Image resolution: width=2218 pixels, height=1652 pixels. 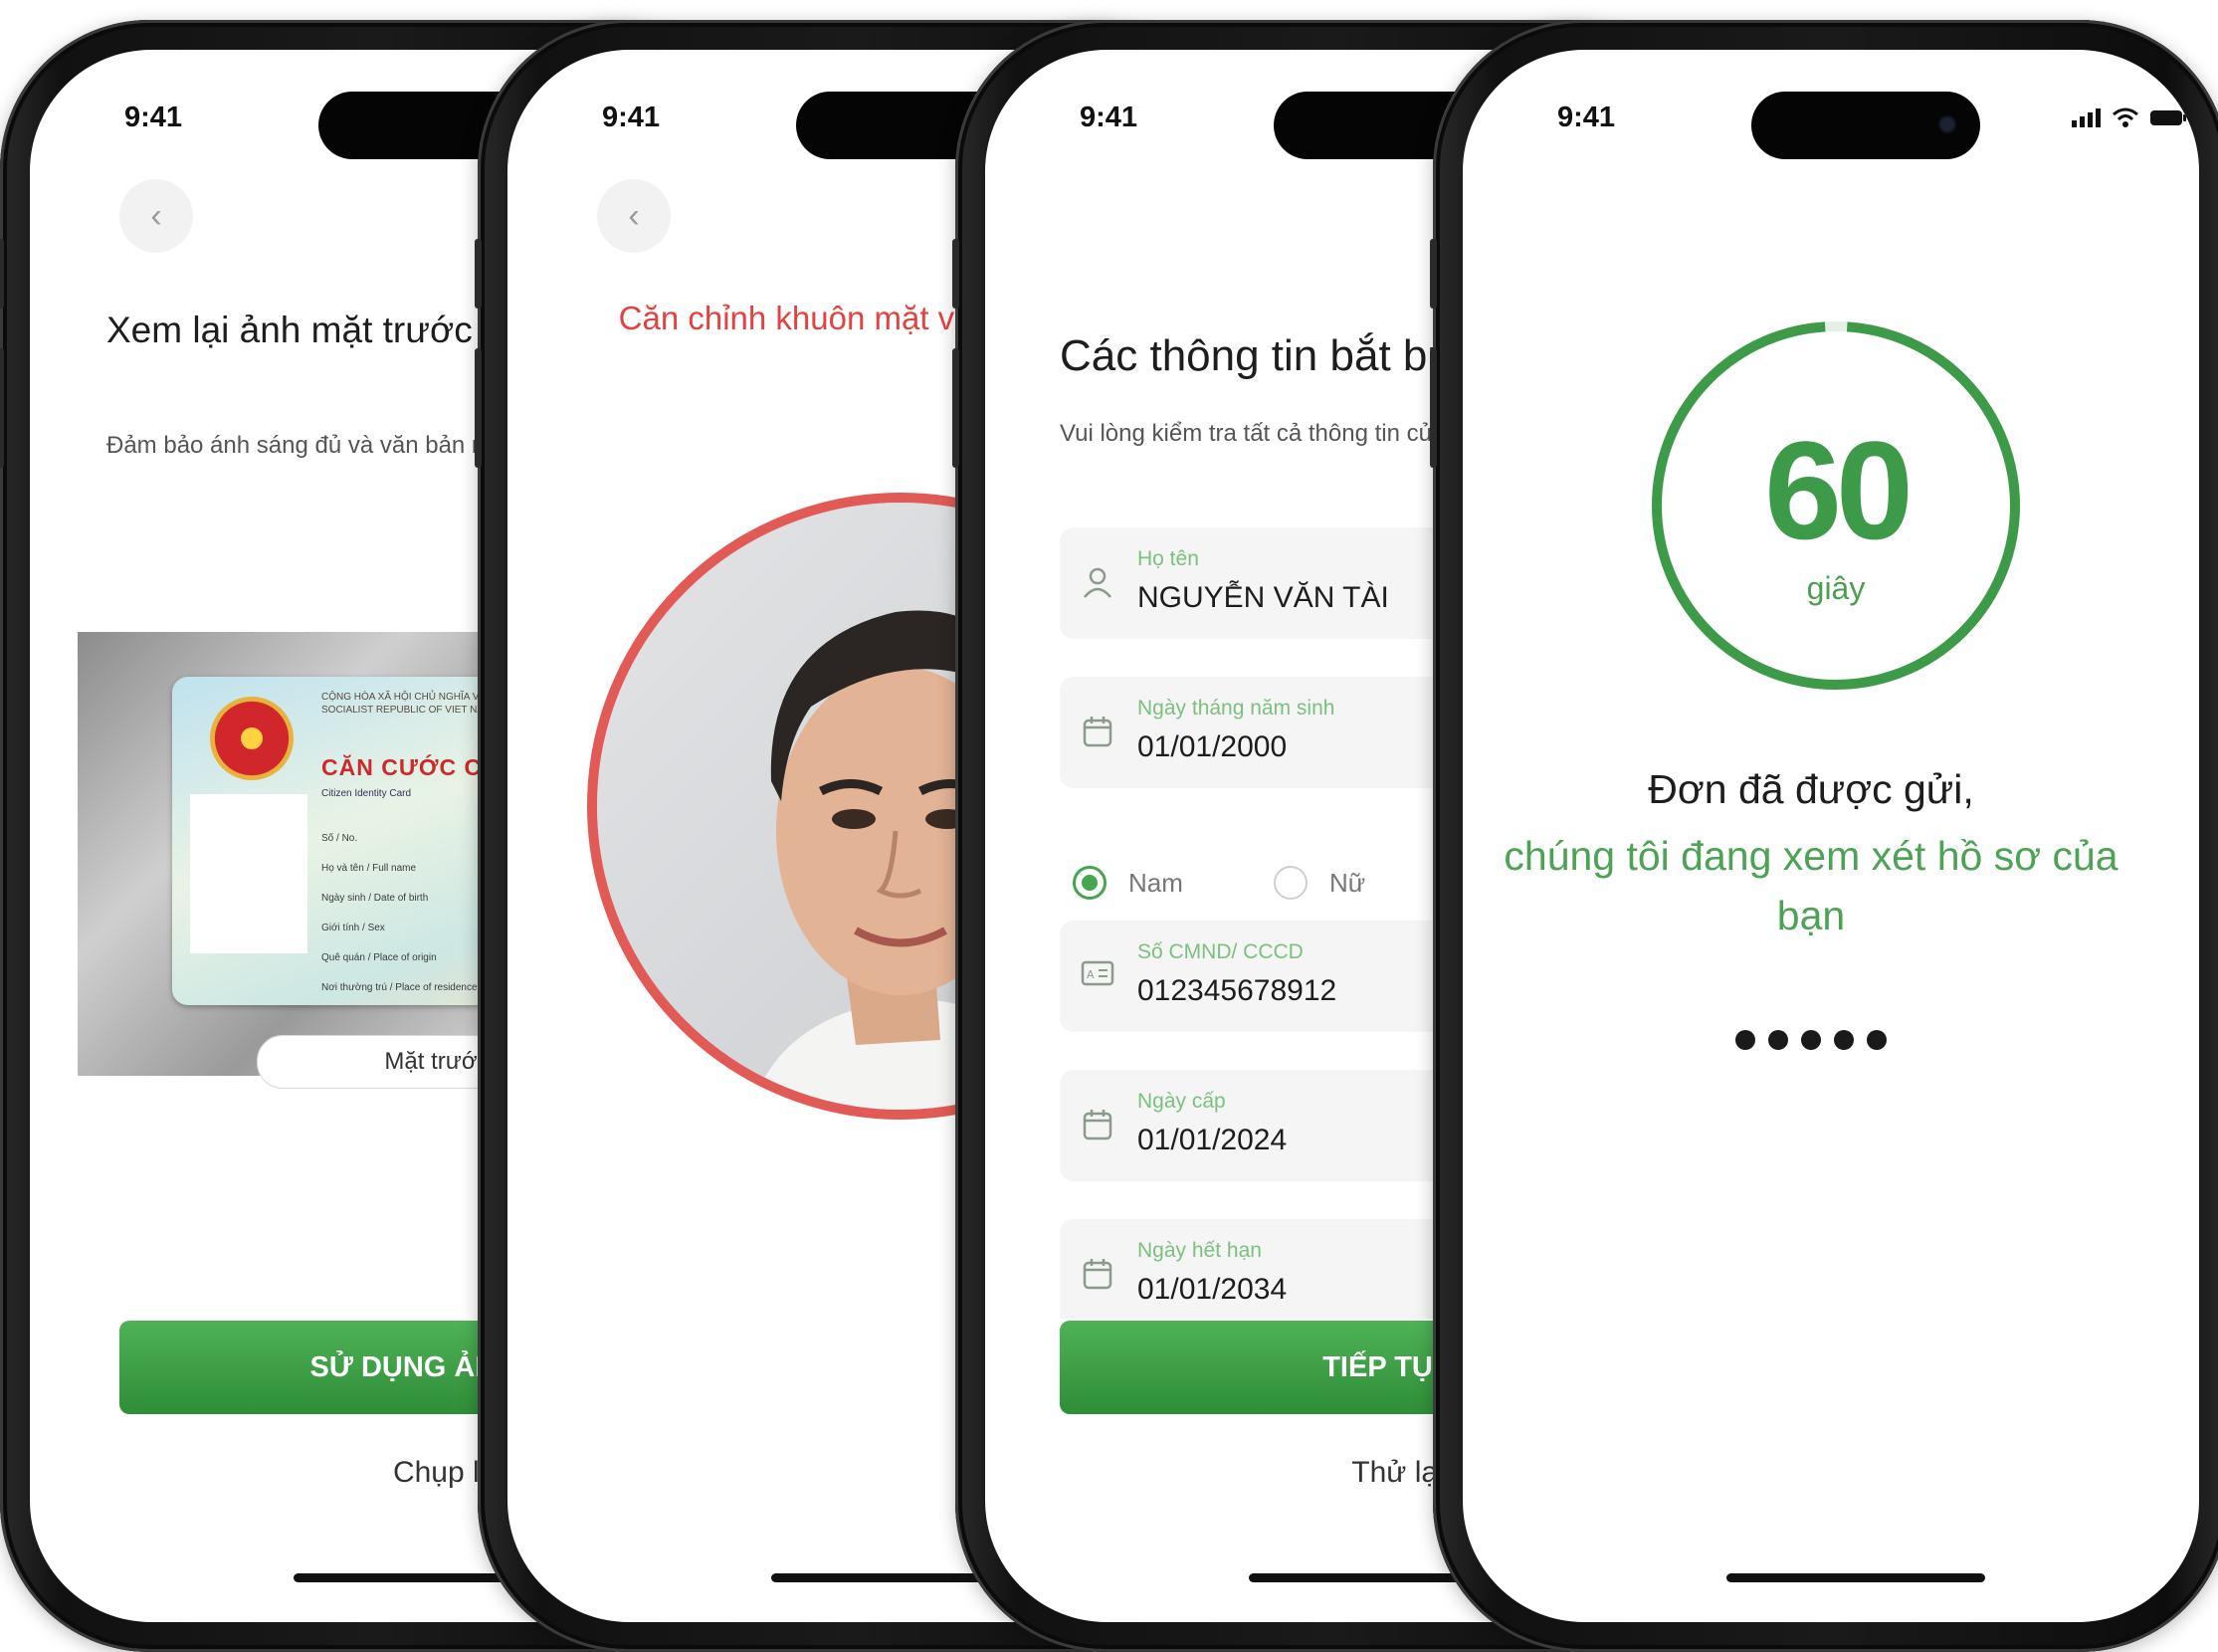 I want to click on card-field: Họ và tên / Full name, so click(x=369, y=868).